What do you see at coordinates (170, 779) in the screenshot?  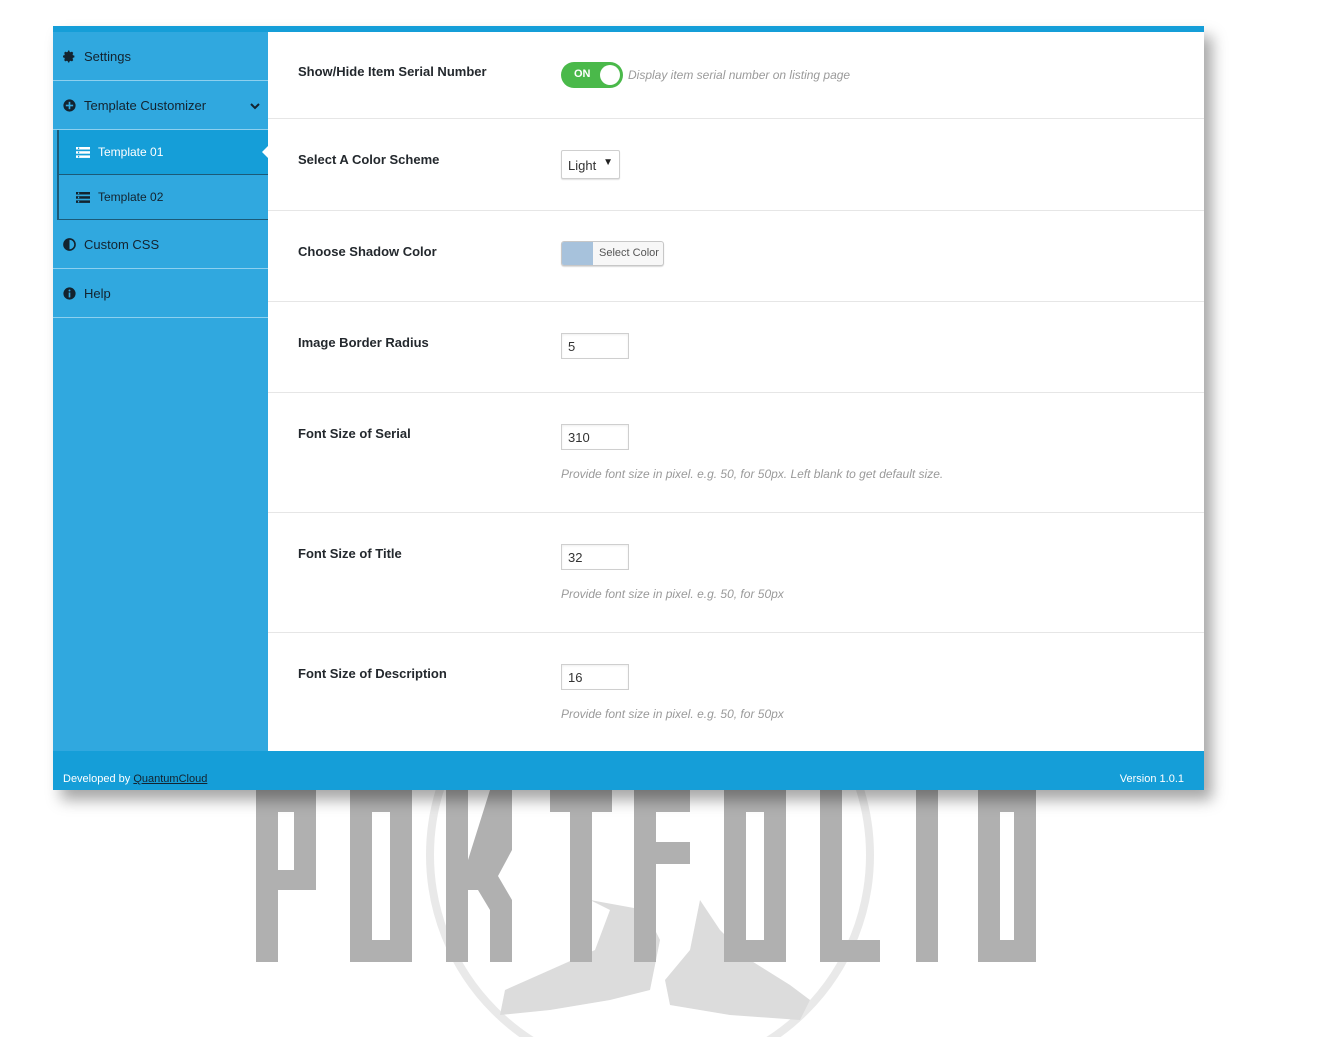 I see `quantumcloud-link: QuantumCloud` at bounding box center [170, 779].